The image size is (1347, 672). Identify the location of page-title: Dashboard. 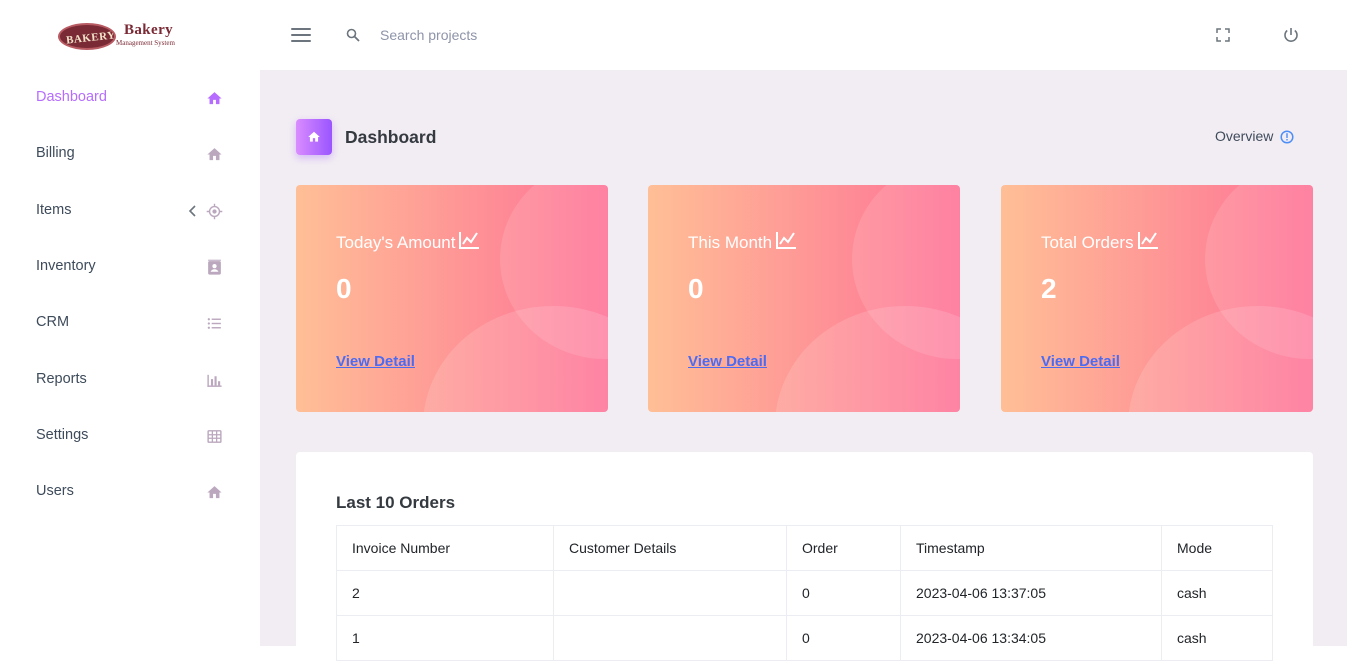
(391, 137).